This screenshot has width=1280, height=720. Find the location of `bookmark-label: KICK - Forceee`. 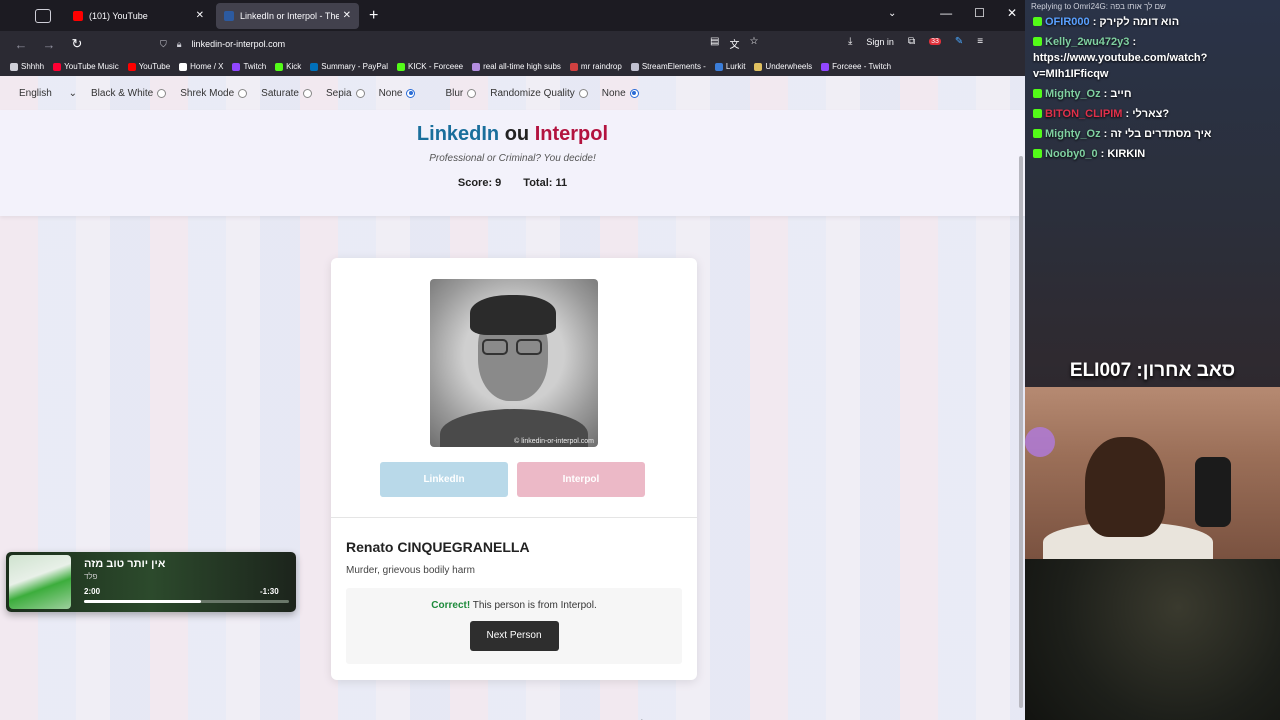

bookmark-label: KICK - Forceee is located at coordinates (435, 66).